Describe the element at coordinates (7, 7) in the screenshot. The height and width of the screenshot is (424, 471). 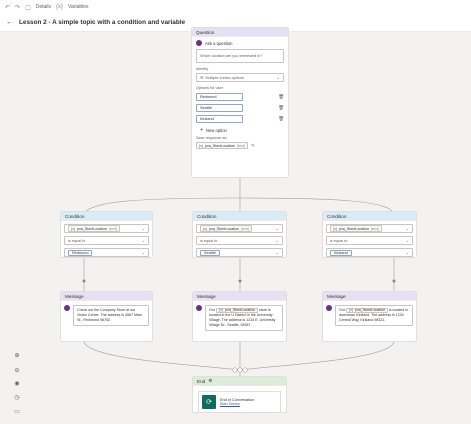
I see `undo-icon: ↶` at that location.